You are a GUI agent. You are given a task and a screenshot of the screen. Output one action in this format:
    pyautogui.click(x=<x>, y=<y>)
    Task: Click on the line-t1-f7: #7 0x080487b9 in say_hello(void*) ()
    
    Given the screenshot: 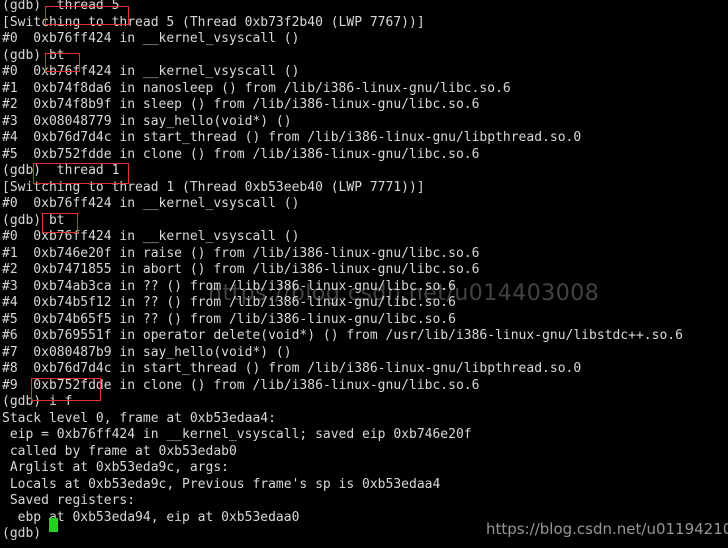 What is the action you would take?
    pyautogui.click(x=147, y=352)
    